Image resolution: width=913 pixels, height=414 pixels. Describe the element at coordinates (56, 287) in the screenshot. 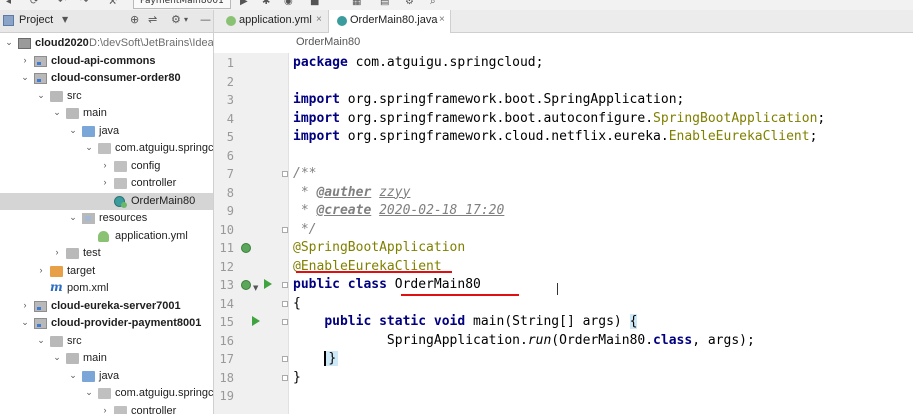

I see `maven-icon: m` at that location.